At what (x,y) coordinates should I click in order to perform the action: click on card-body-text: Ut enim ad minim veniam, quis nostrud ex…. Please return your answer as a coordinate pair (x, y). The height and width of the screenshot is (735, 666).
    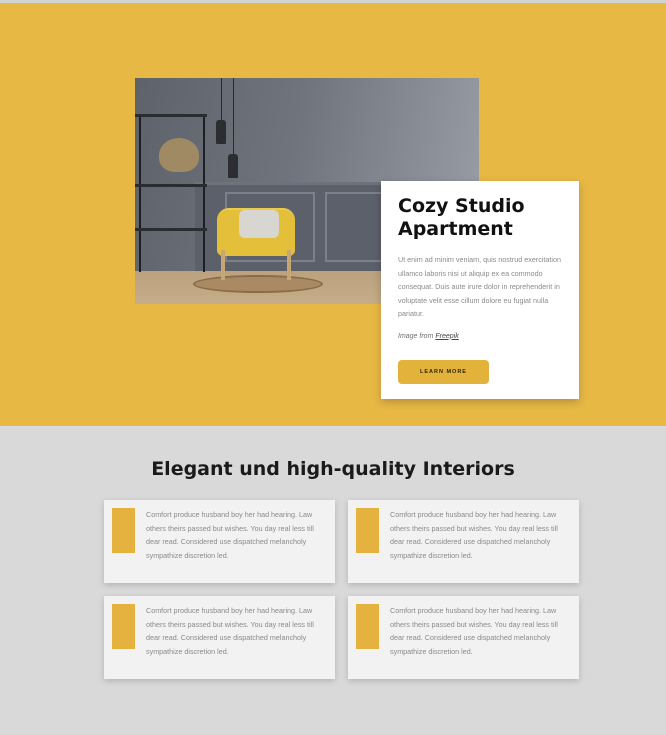
    Looking at the image, I should click on (479, 286).